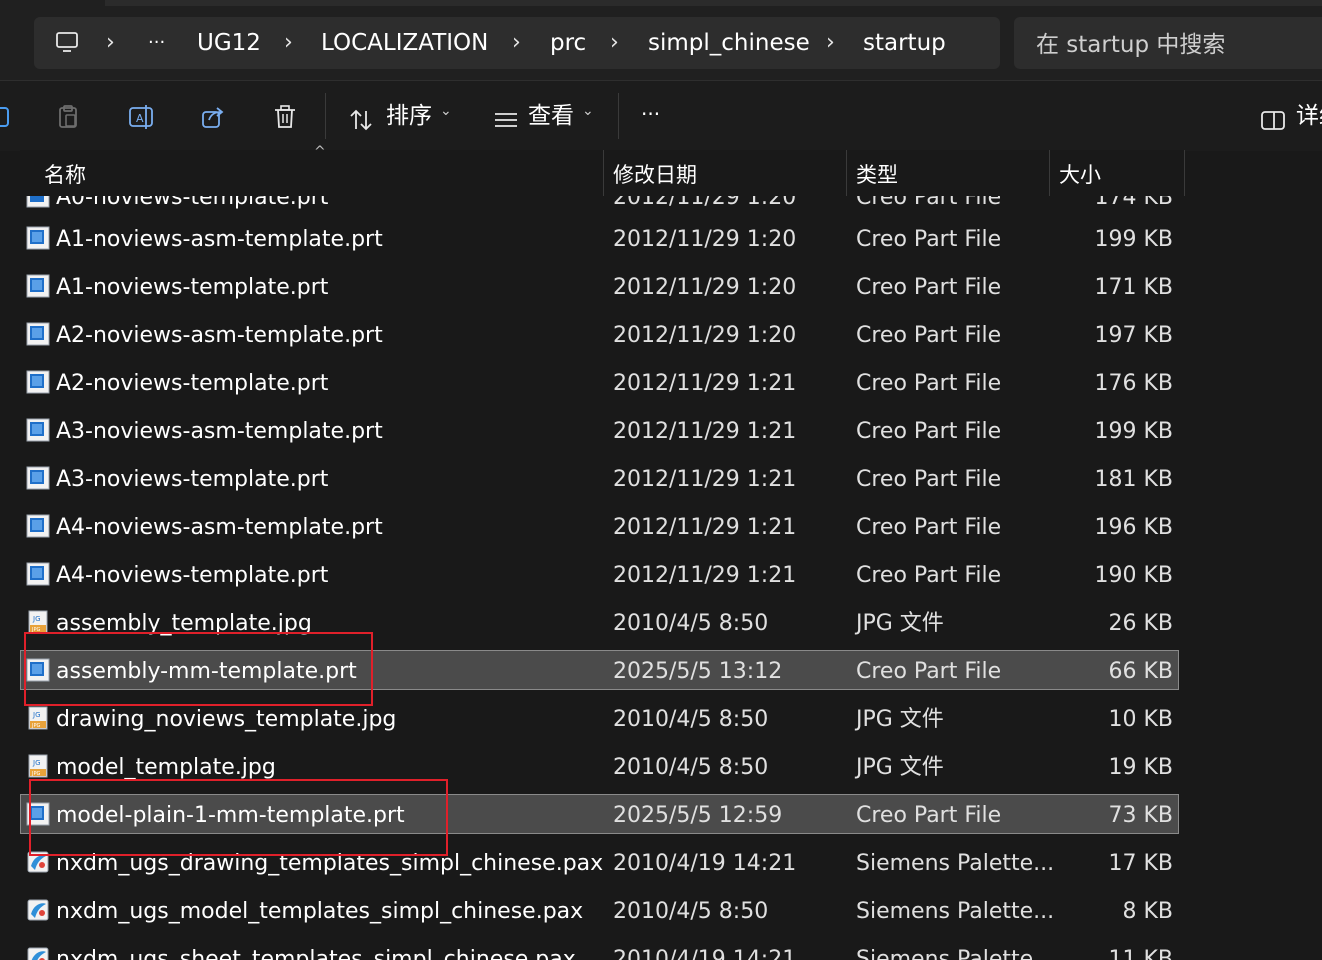 This screenshot has width=1322, height=960. Describe the element at coordinates (602, 170) in the screenshot. I see `column-header: 名称 ^ 修改日期 类型 大小` at that location.